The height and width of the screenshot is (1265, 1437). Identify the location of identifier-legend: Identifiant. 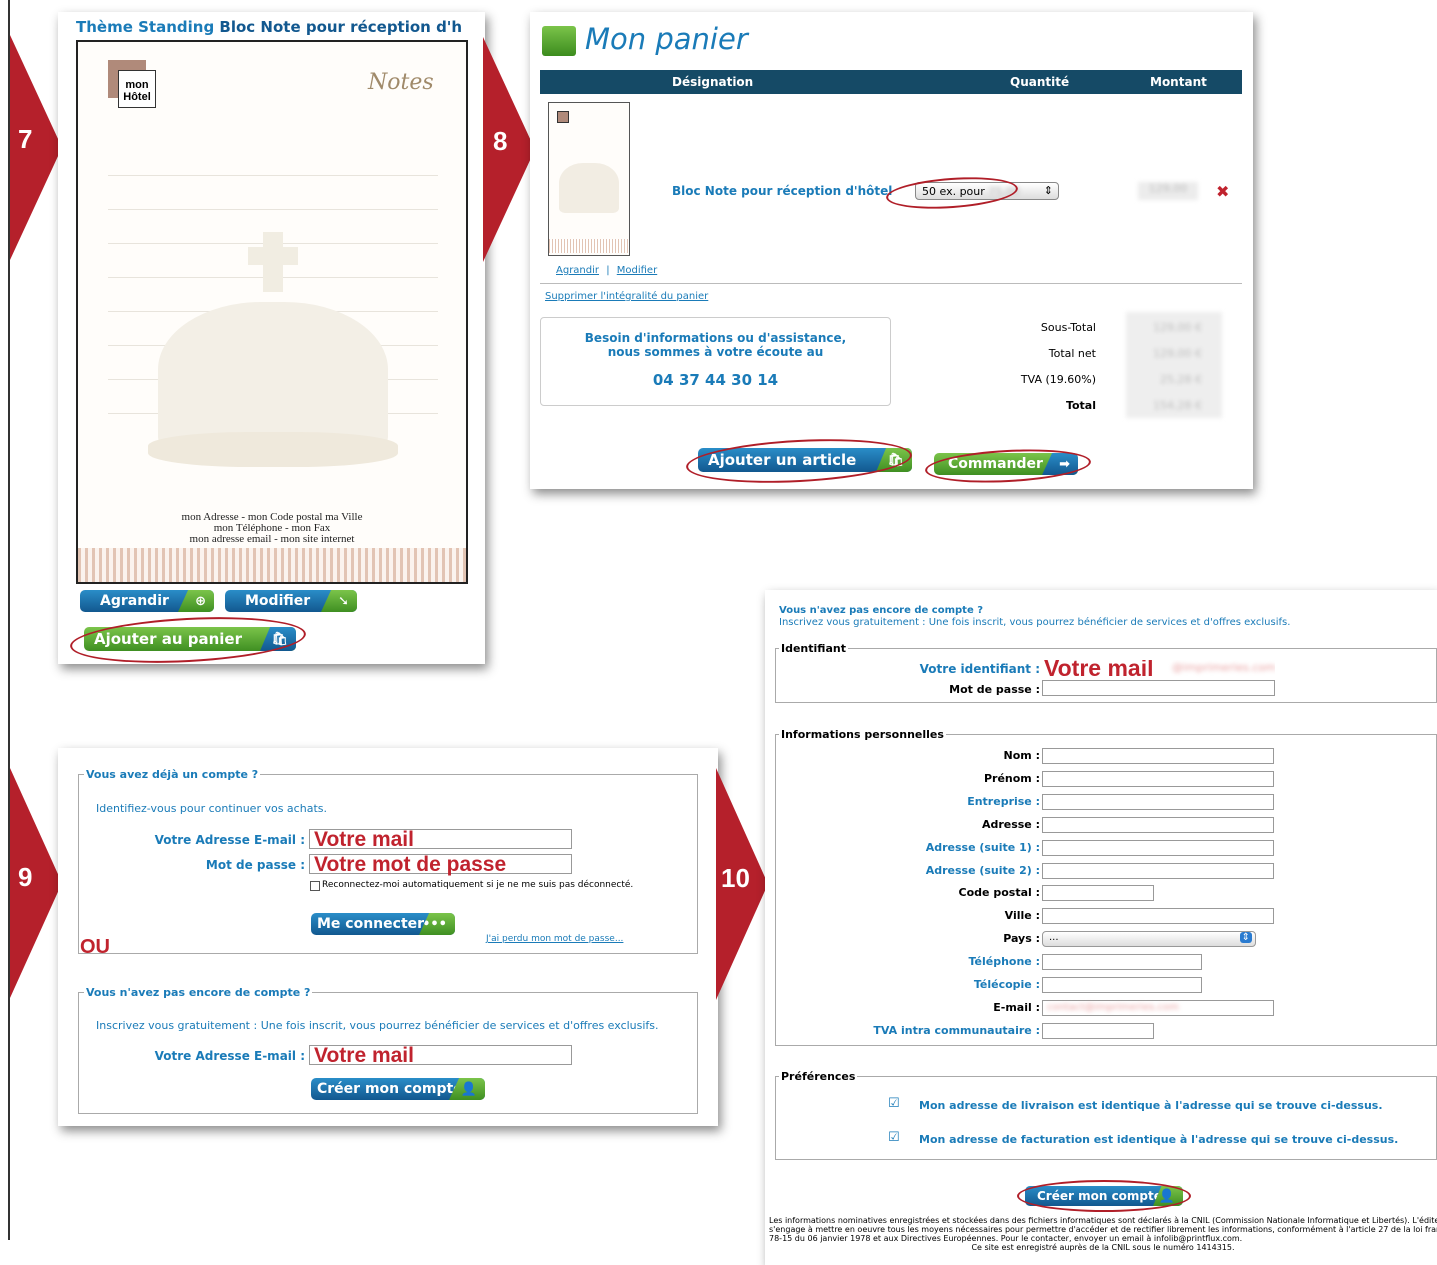
(813, 648).